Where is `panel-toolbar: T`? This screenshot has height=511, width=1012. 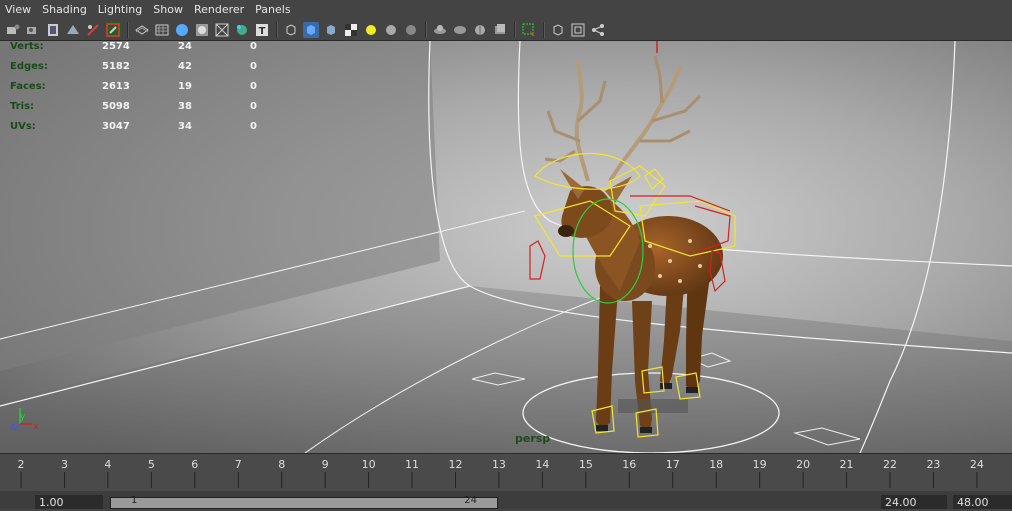 panel-toolbar: T is located at coordinates (506, 30).